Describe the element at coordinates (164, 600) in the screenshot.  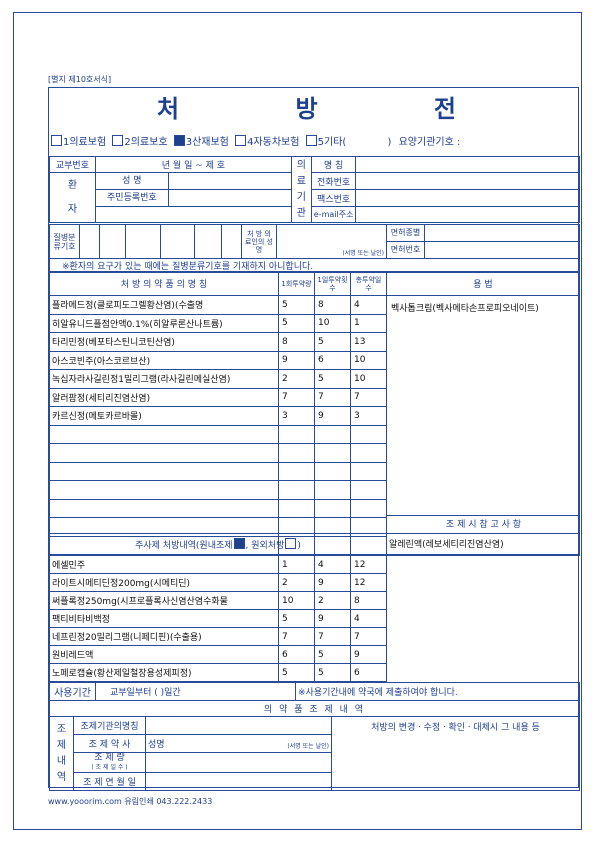
I see `drug-name: 써플록정250mg(시프로플록사신염산염수화물` at that location.